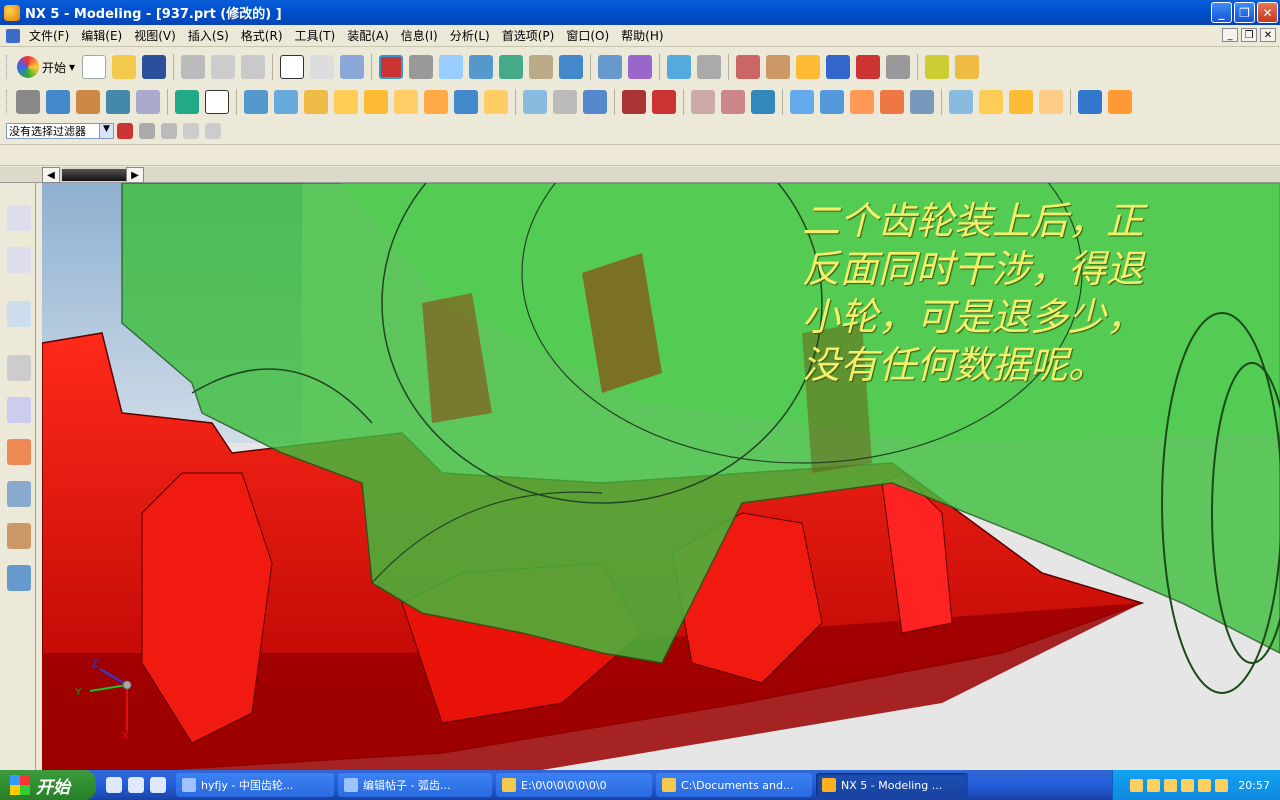  What do you see at coordinates (528, 35) in the screenshot?
I see `menu-preferences: 首选项(P)` at bounding box center [528, 35].